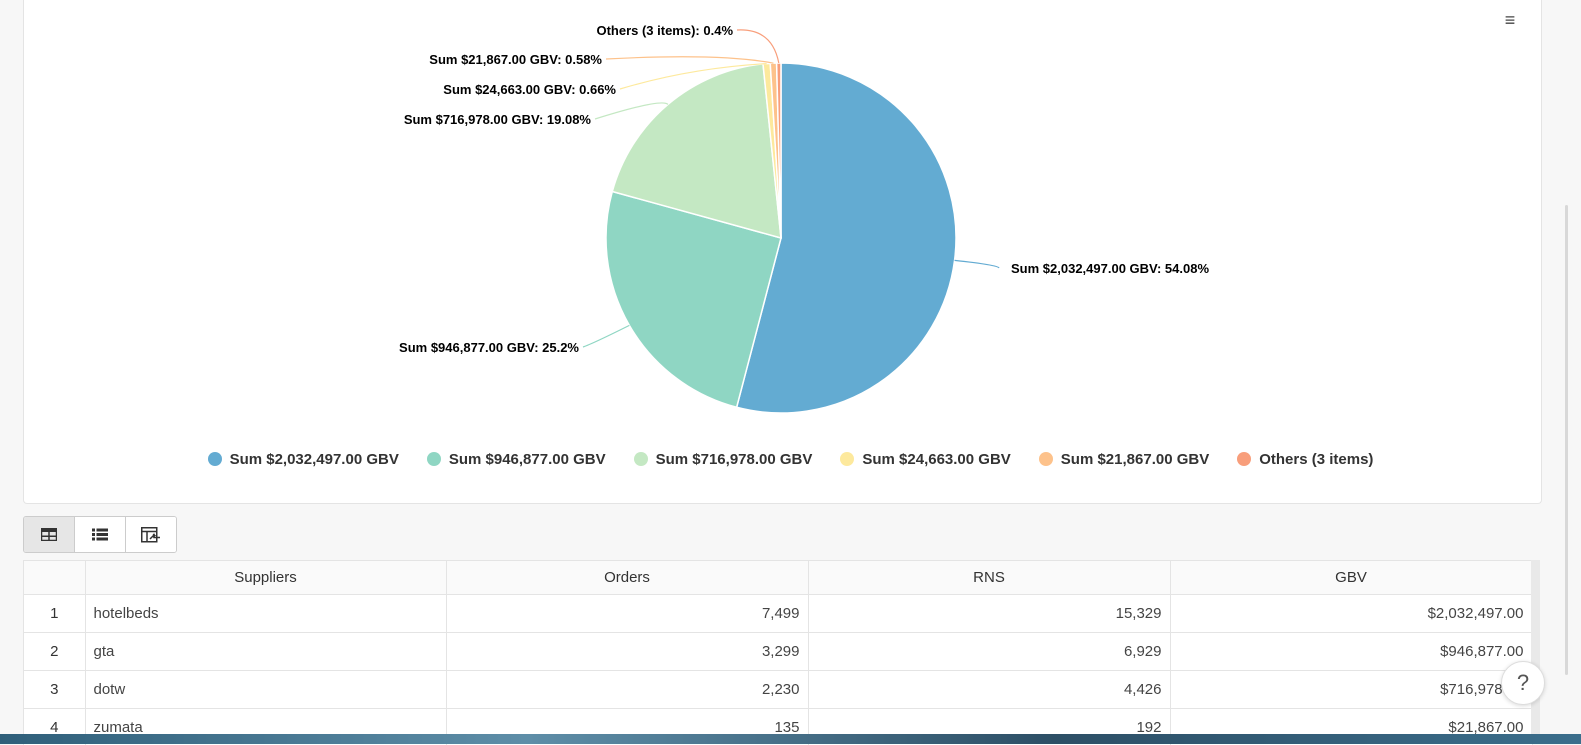 The image size is (1581, 745). What do you see at coordinates (989, 578) in the screenshot?
I see `column-header-rns: RNS` at bounding box center [989, 578].